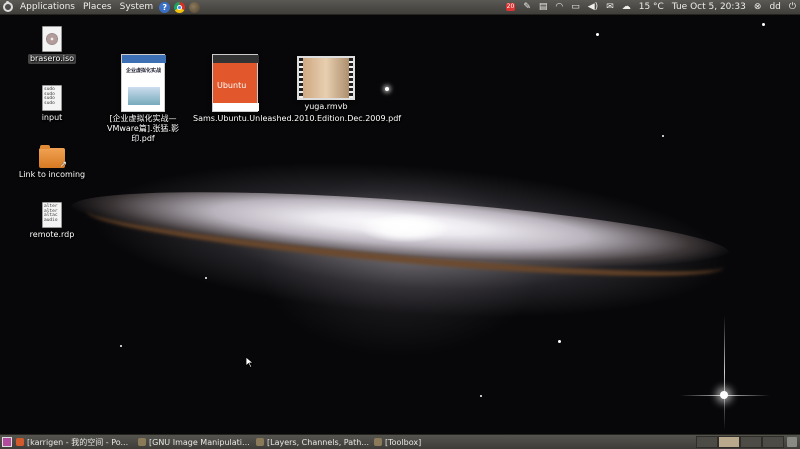  What do you see at coordinates (543, 7) in the screenshot?
I see `clipboard-icon: ▤` at bounding box center [543, 7].